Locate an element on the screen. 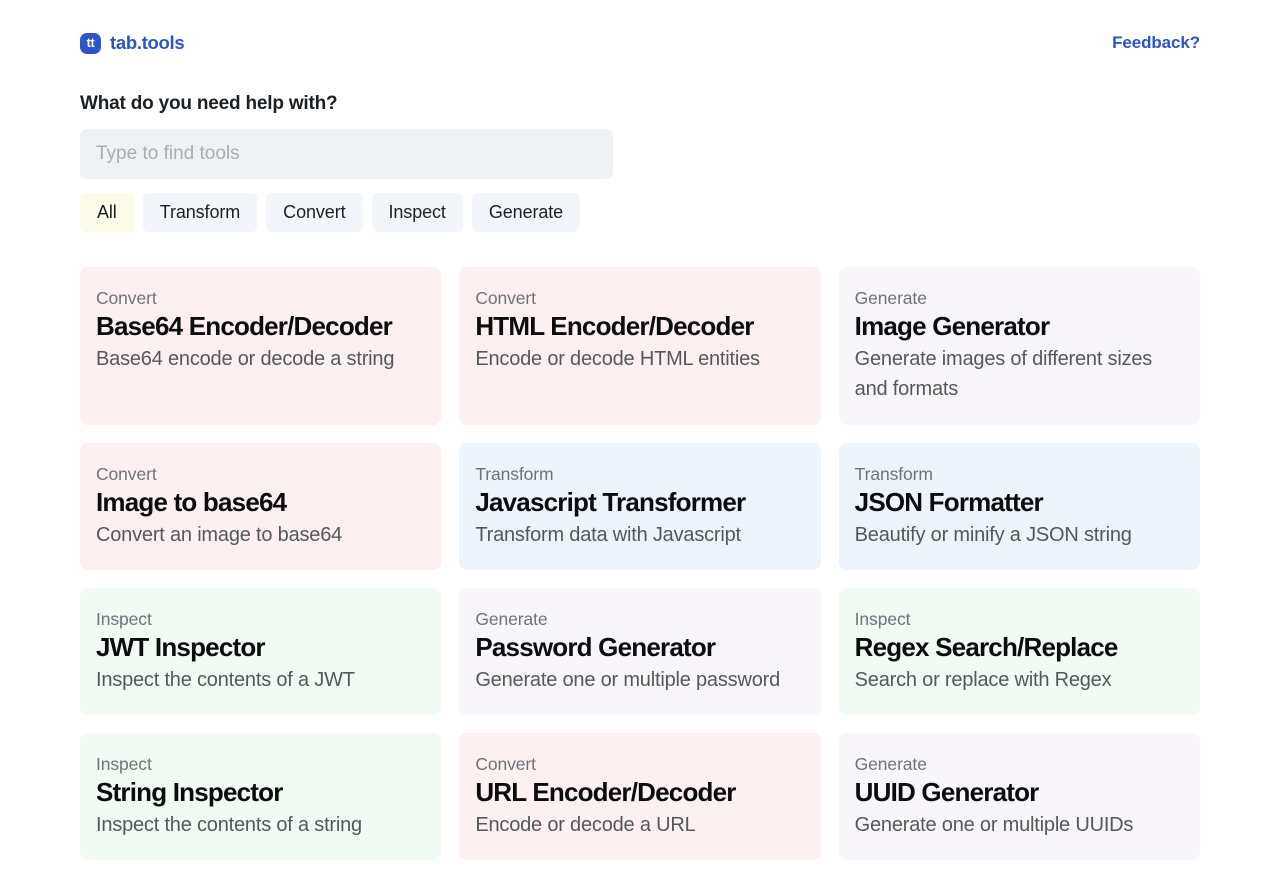  tool-card-title: HTML Encoder/Decoder is located at coordinates (614, 326).